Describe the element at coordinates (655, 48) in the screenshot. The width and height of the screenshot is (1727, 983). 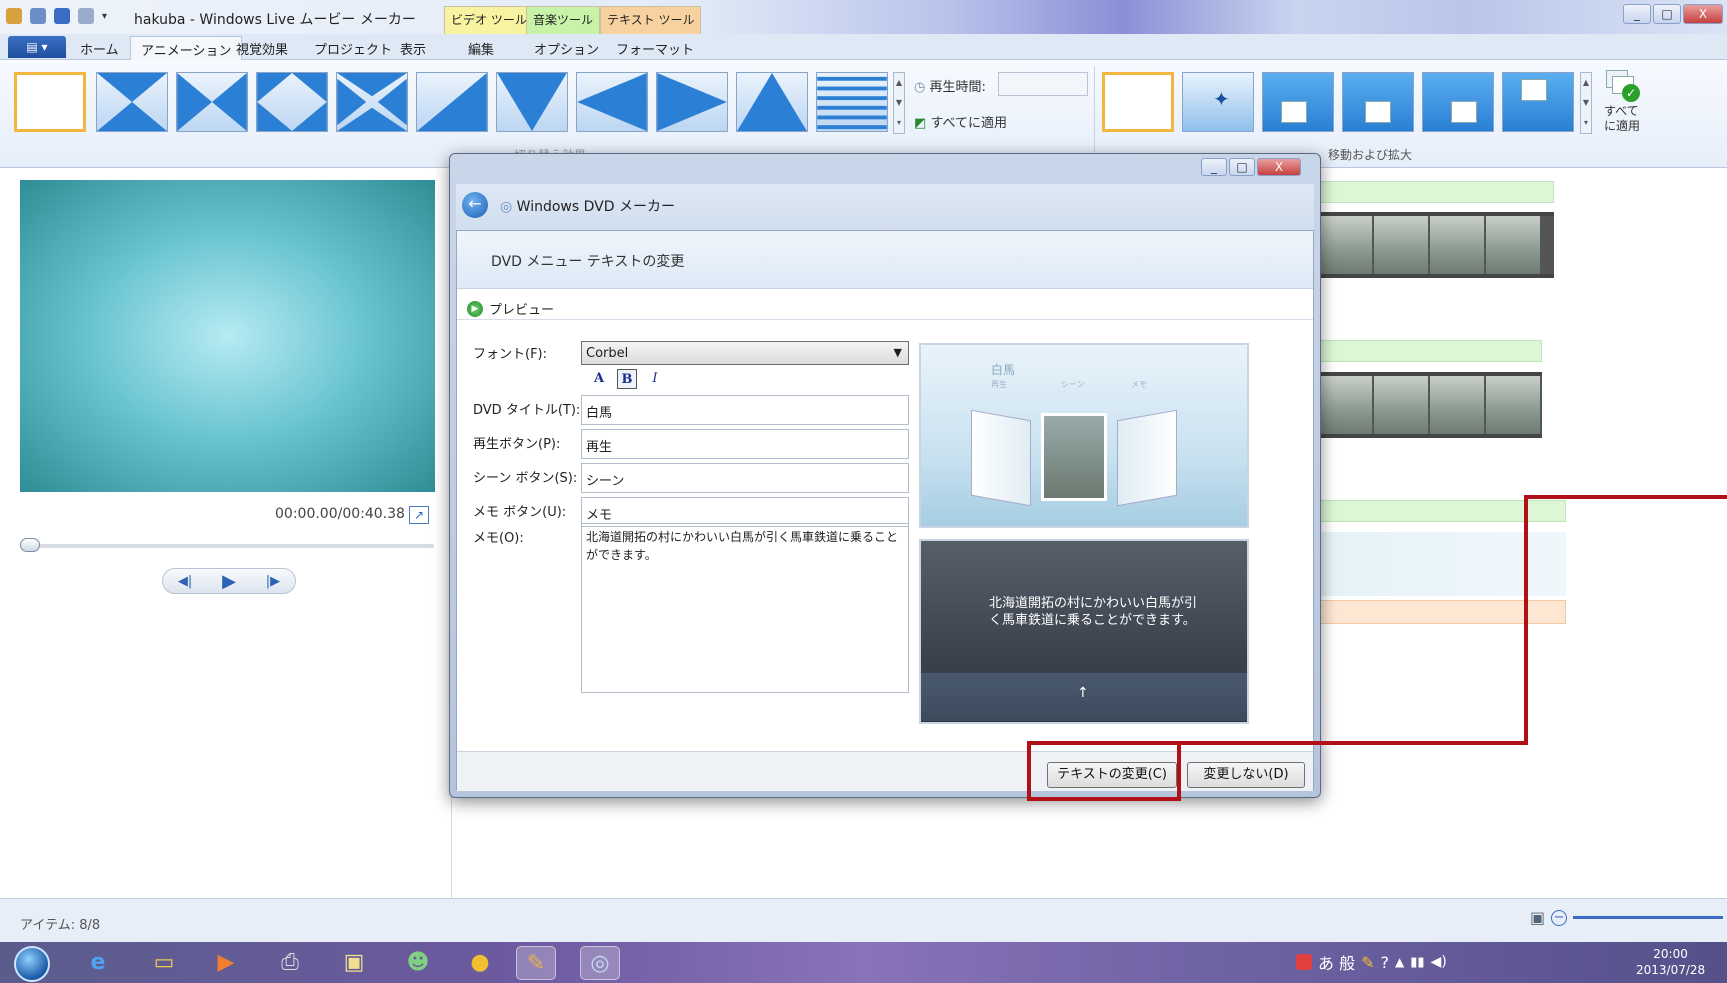
I see `tab-format: フォーマット` at that location.